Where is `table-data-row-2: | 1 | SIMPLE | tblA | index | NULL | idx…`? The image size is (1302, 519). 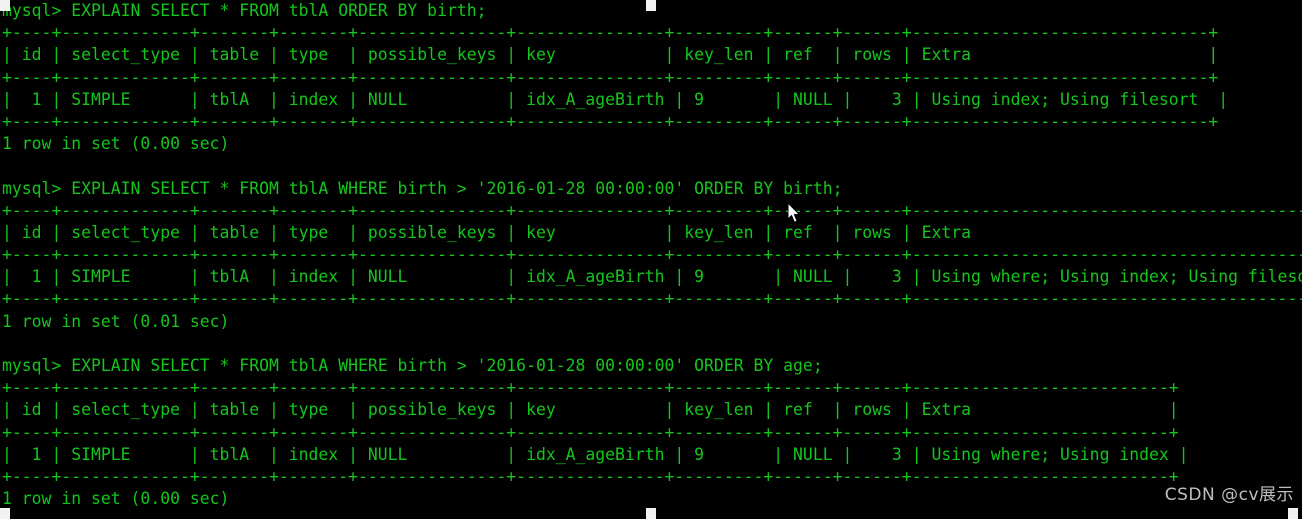 table-data-row-2: | 1 | SIMPLE | tblA | index | NULL | idx… is located at coordinates (652, 277).